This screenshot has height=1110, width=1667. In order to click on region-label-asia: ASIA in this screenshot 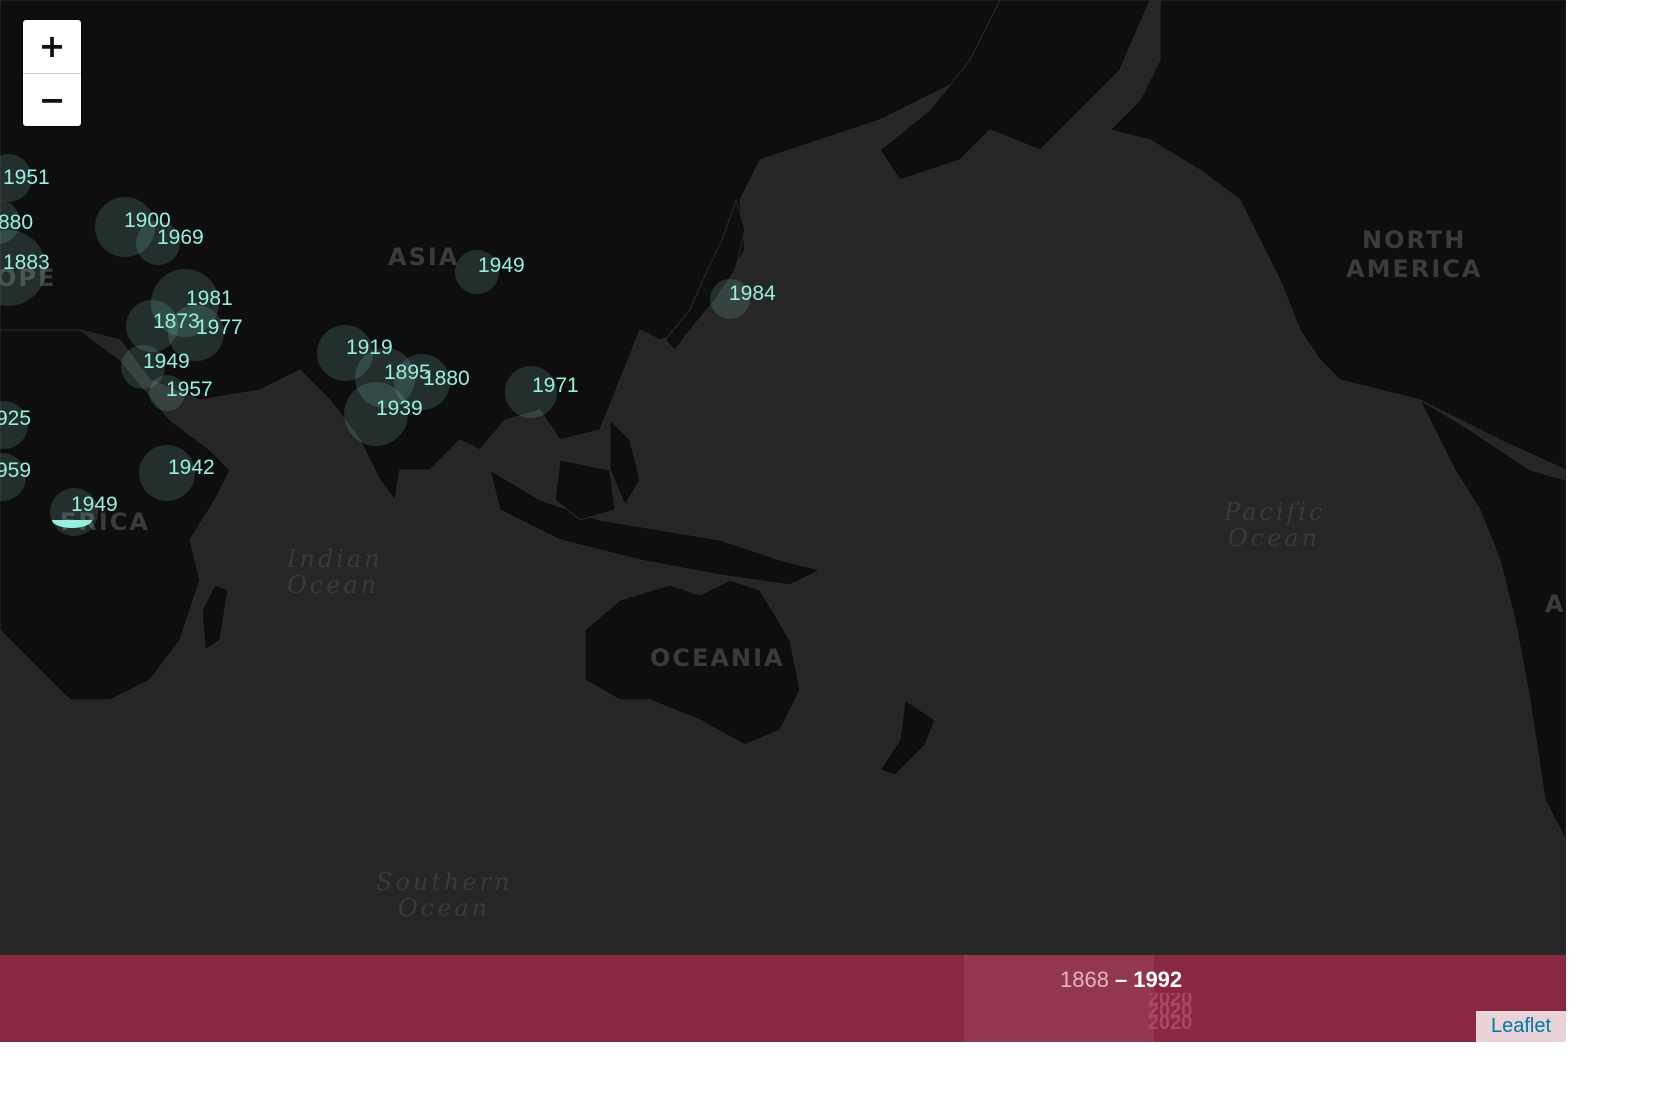, I will do `click(423, 257)`.